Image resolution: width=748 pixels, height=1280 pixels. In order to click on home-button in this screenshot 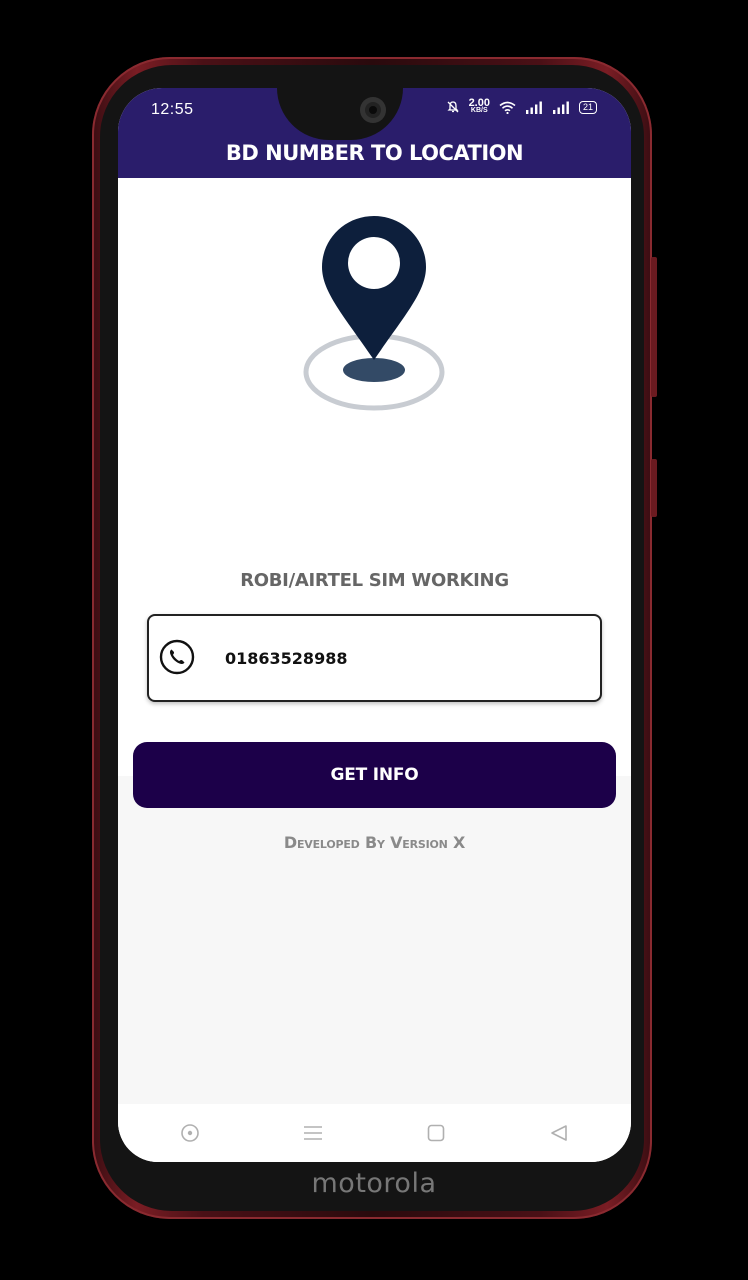, I will do `click(436, 1133)`.